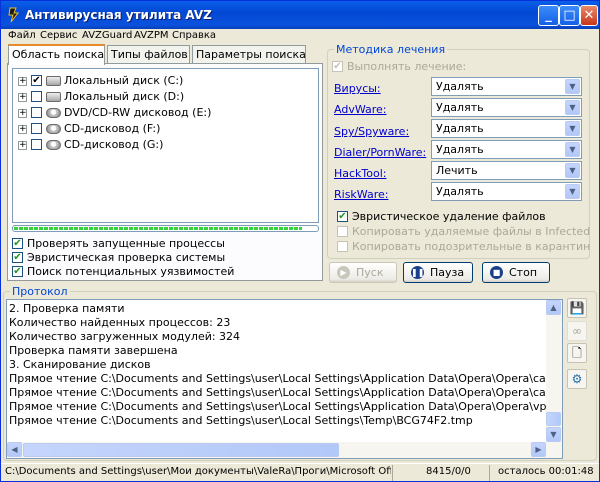  I want to click on check-running-processes: ✔ Проверять запущенные процессы, so click(166, 244).